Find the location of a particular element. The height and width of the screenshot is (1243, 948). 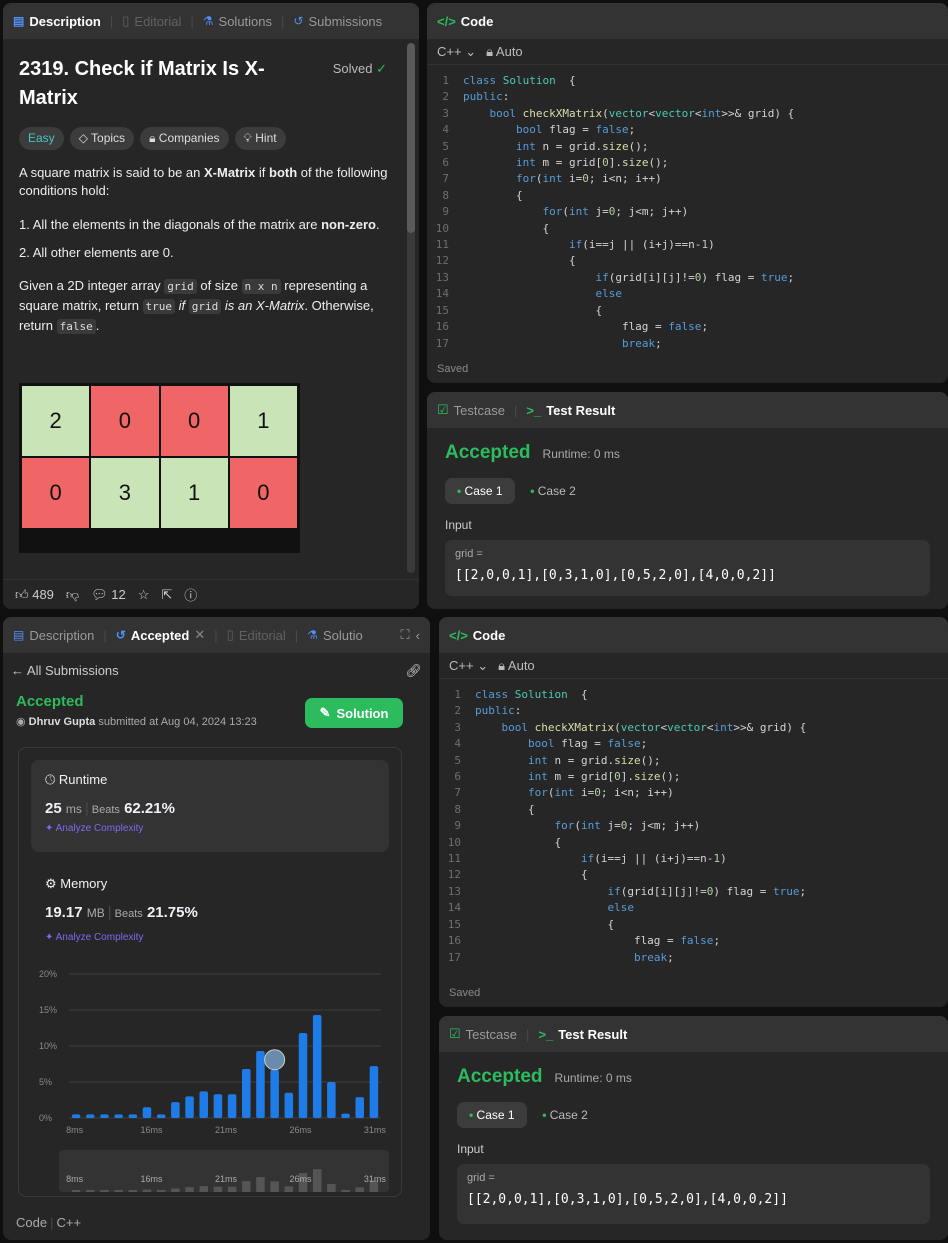

share-icon: ⇱ is located at coordinates (166, 595).